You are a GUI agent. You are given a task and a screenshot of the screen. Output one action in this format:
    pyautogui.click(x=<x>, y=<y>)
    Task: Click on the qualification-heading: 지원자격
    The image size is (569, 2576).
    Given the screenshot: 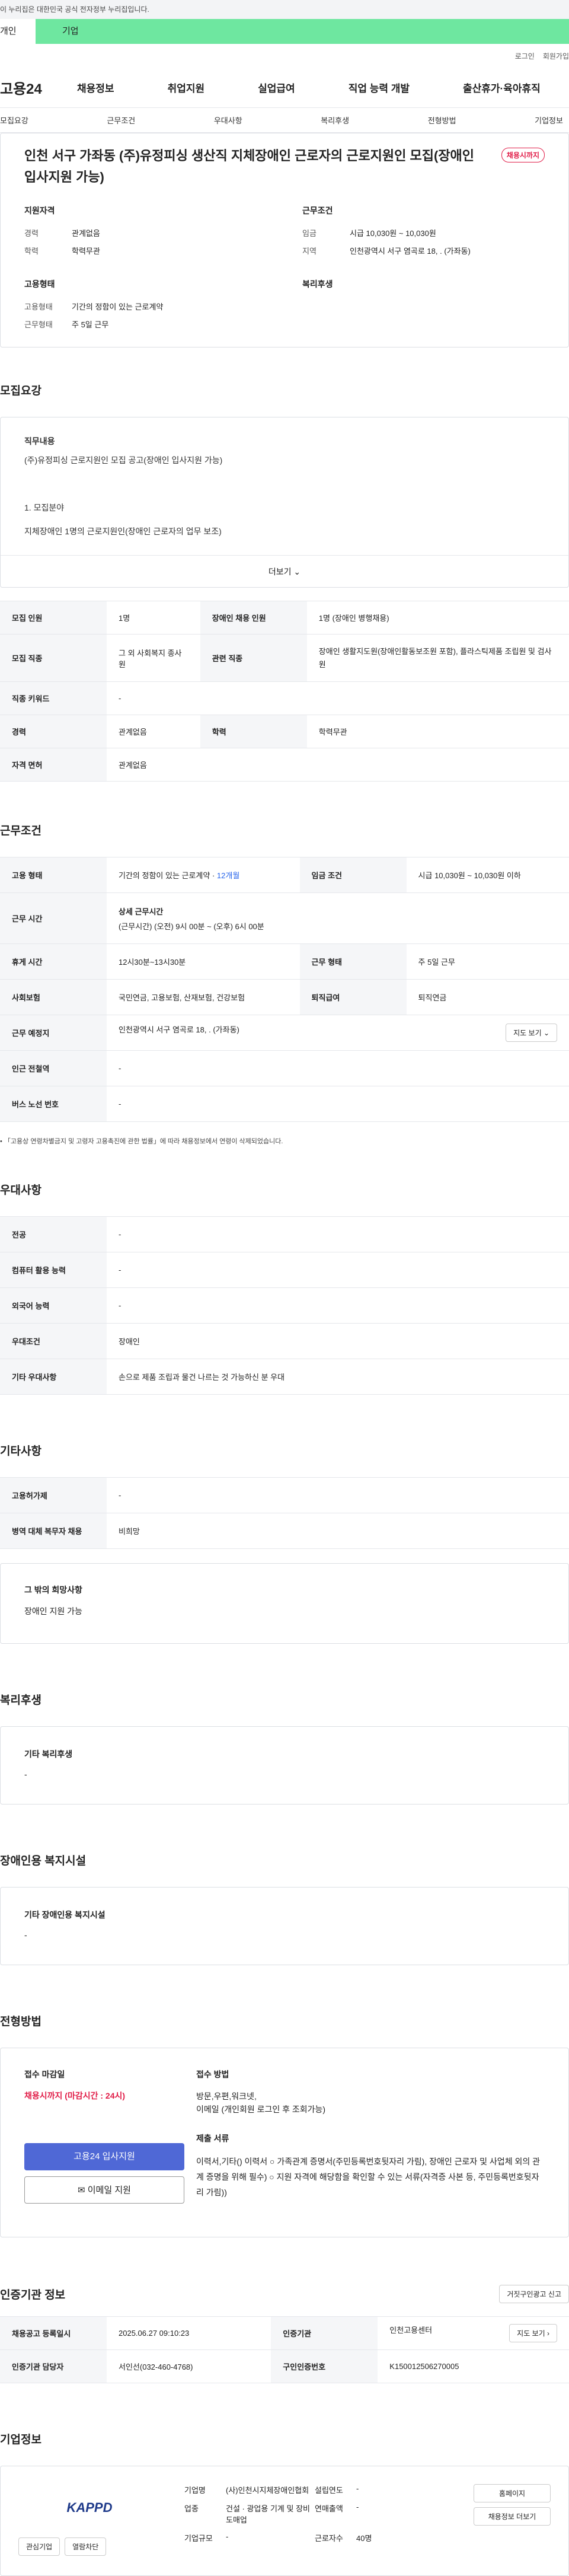 What is the action you would take?
    pyautogui.click(x=39, y=211)
    